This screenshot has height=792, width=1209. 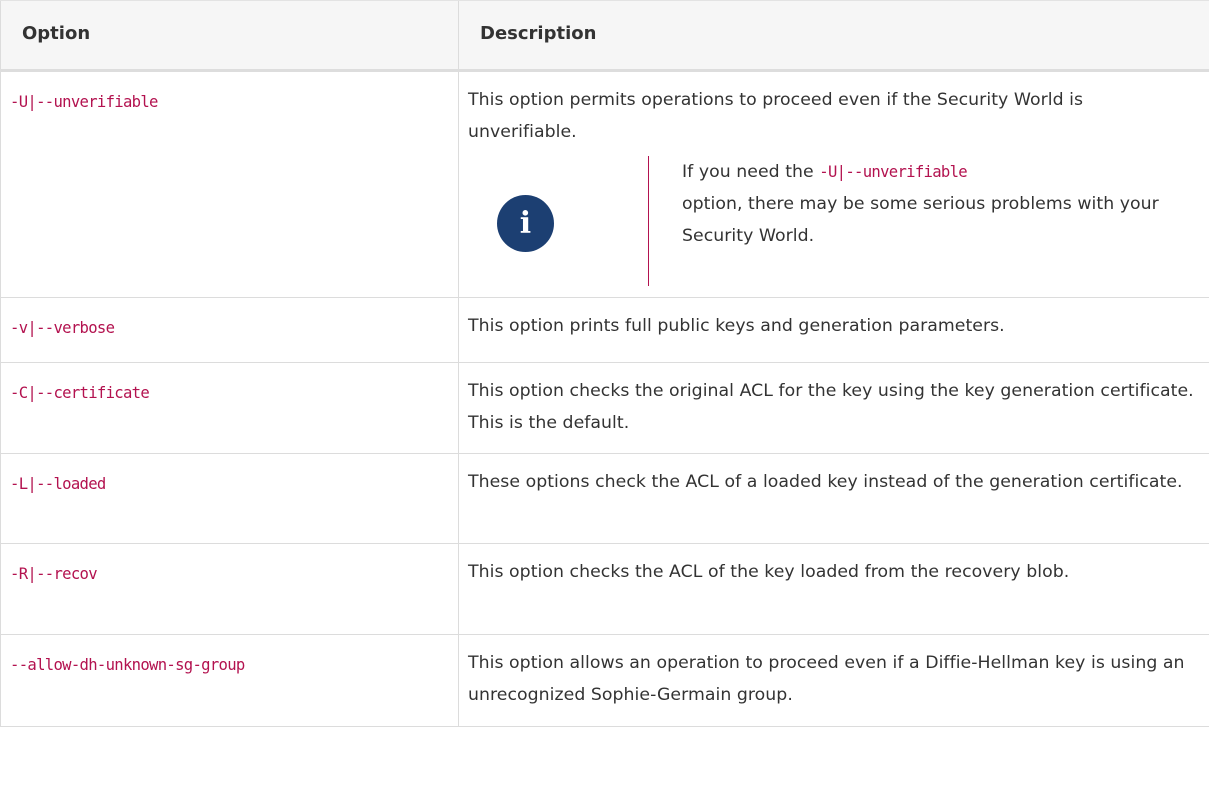 I want to click on option-code: -C|--certificate, so click(x=80, y=393).